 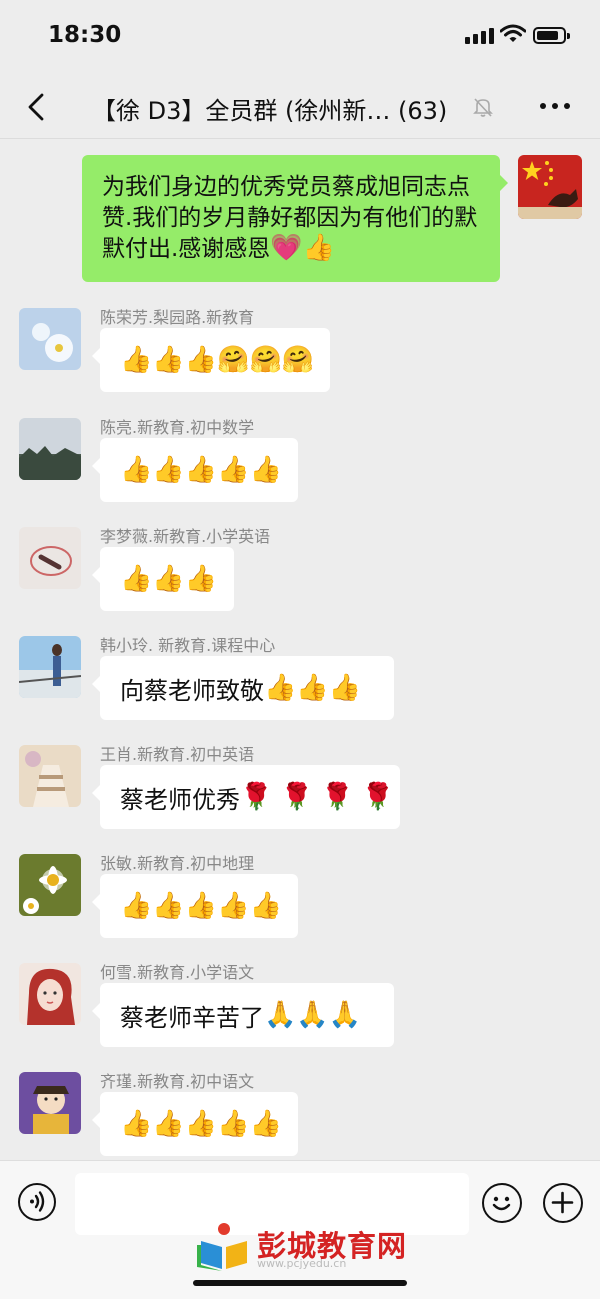 I want to click on chevron-left-icon, so click(x=37, y=107).